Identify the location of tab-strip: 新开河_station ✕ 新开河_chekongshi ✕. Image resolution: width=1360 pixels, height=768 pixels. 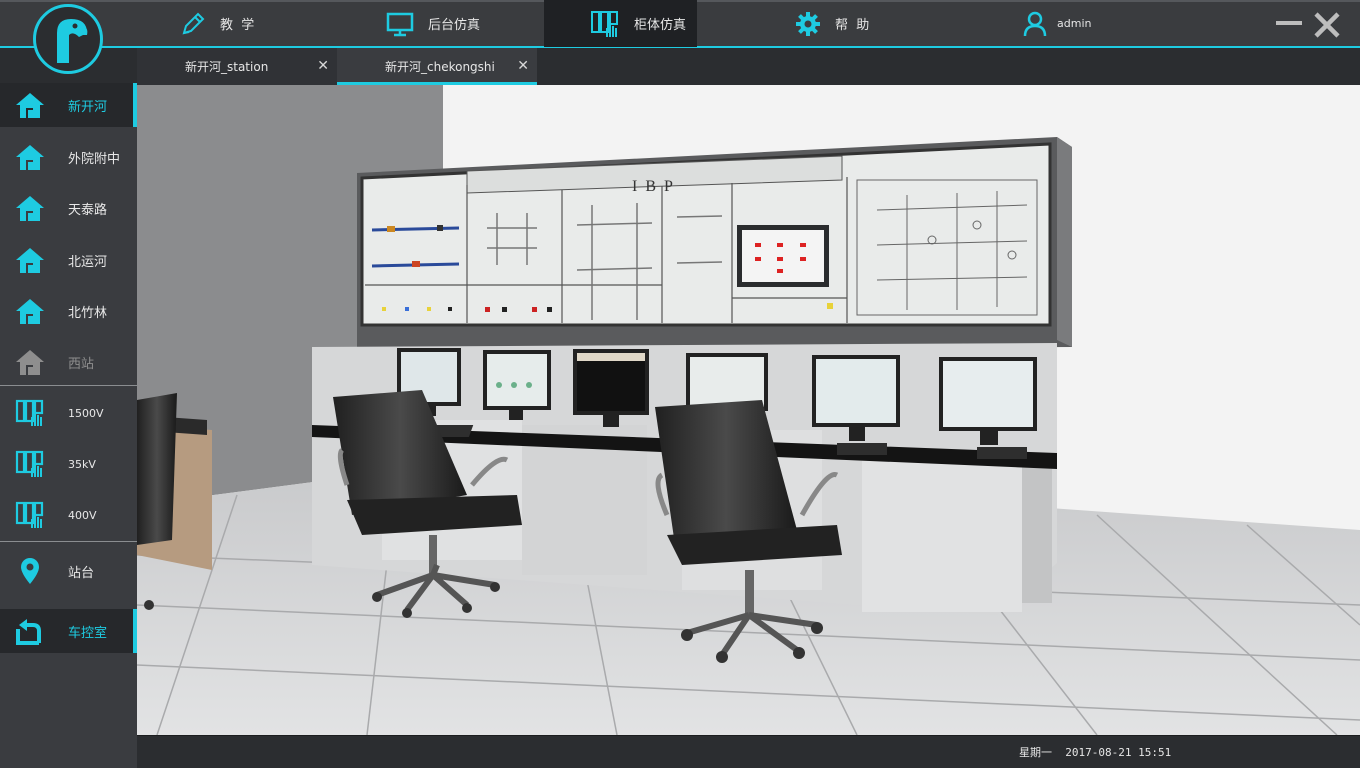
(748, 66).